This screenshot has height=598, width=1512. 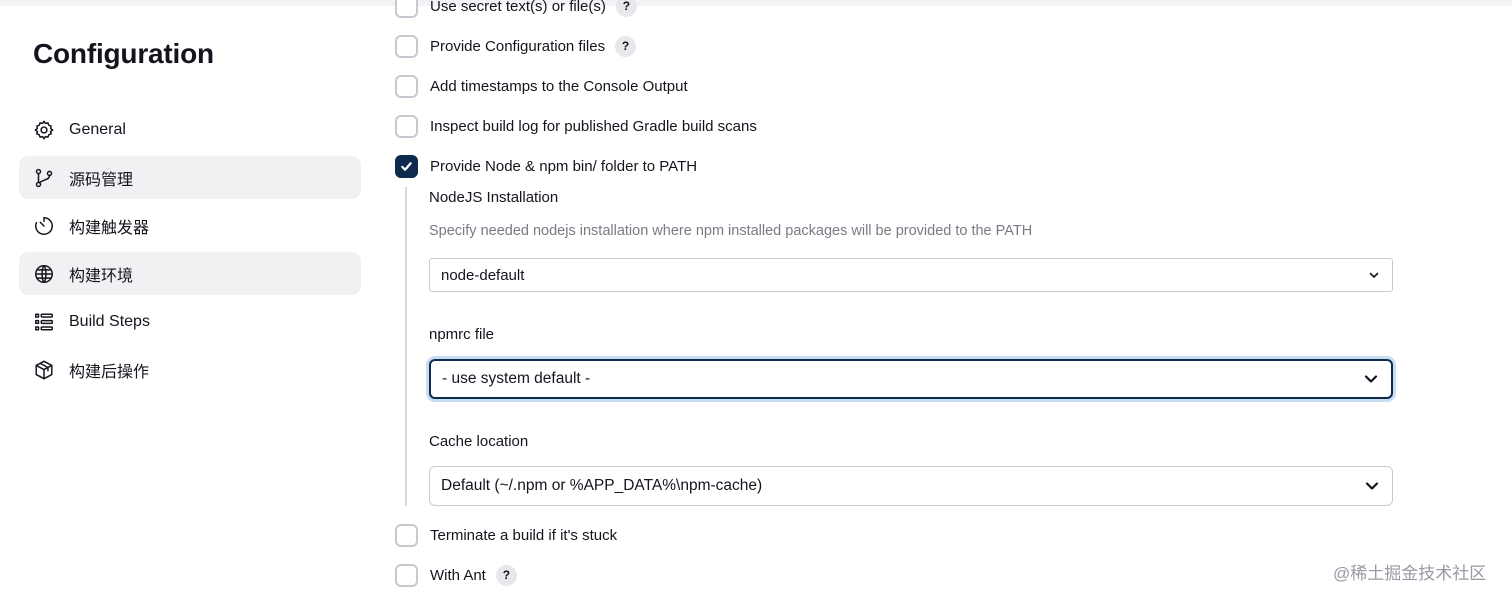 What do you see at coordinates (911, 379) in the screenshot?
I see `npmrc-file-select: - use system default -` at bounding box center [911, 379].